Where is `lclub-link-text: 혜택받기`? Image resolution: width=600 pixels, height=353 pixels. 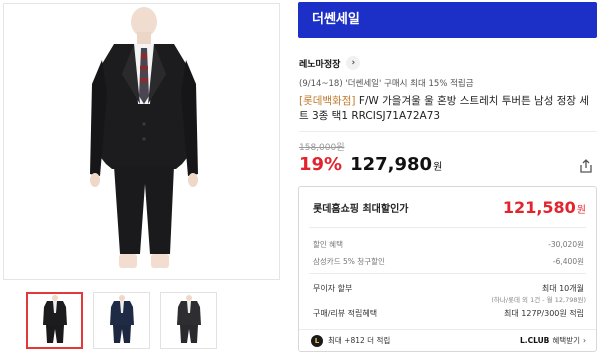 lclub-link-text: 혜택받기 is located at coordinates (566, 340).